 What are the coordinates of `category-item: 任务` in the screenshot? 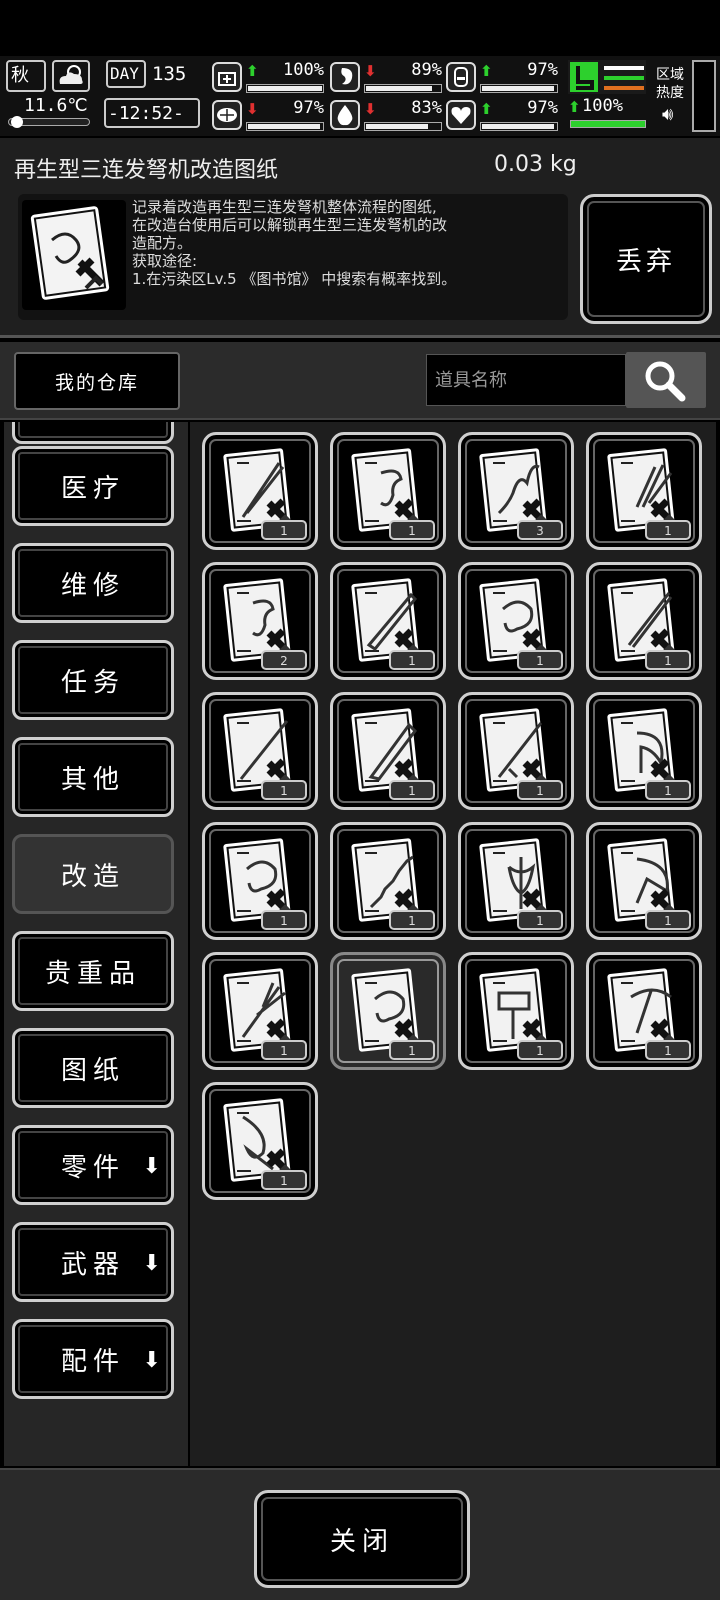 It's located at (93, 680).